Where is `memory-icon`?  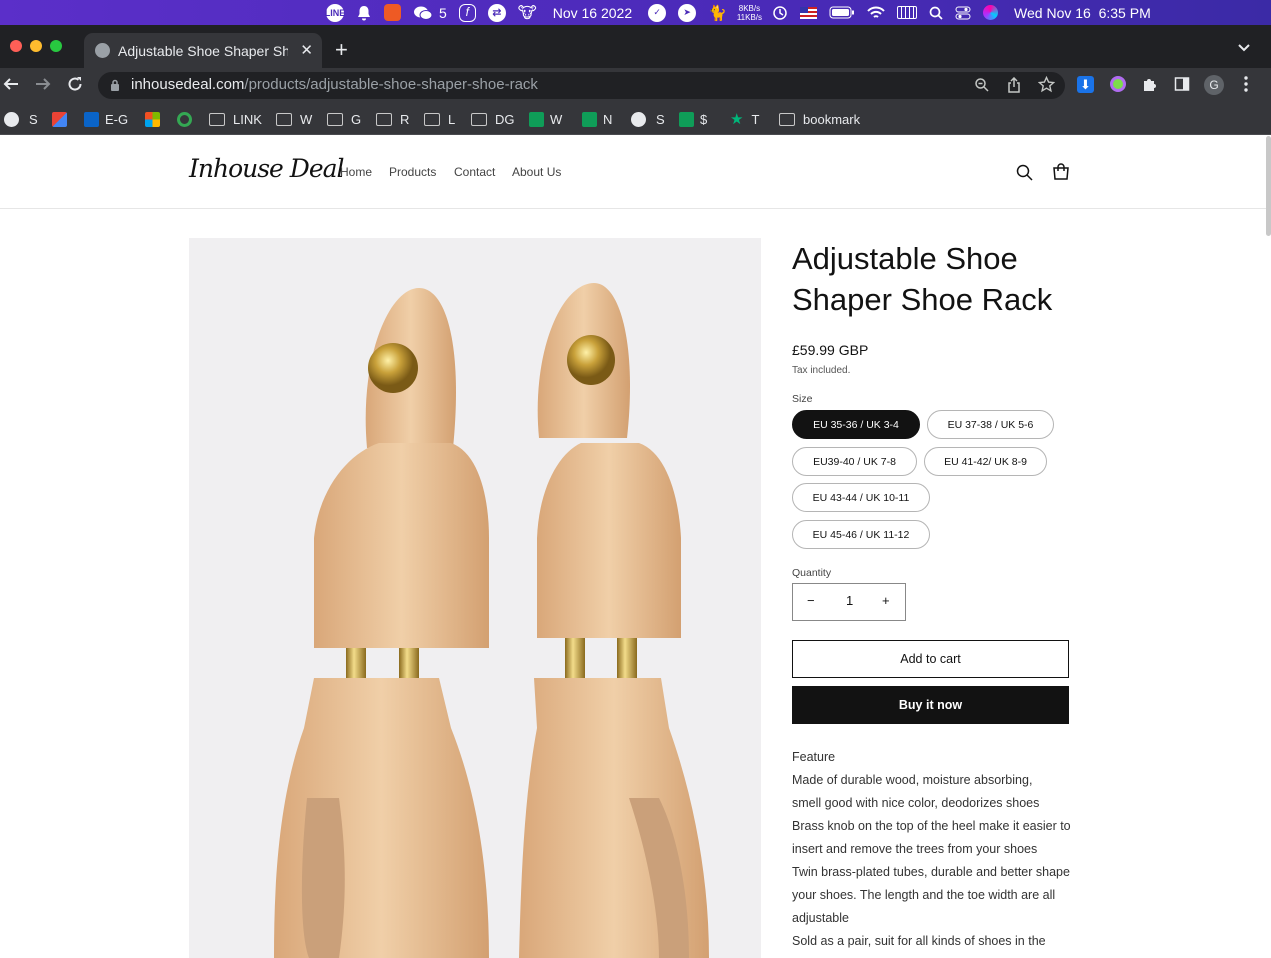
memory-icon is located at coordinates (907, 12).